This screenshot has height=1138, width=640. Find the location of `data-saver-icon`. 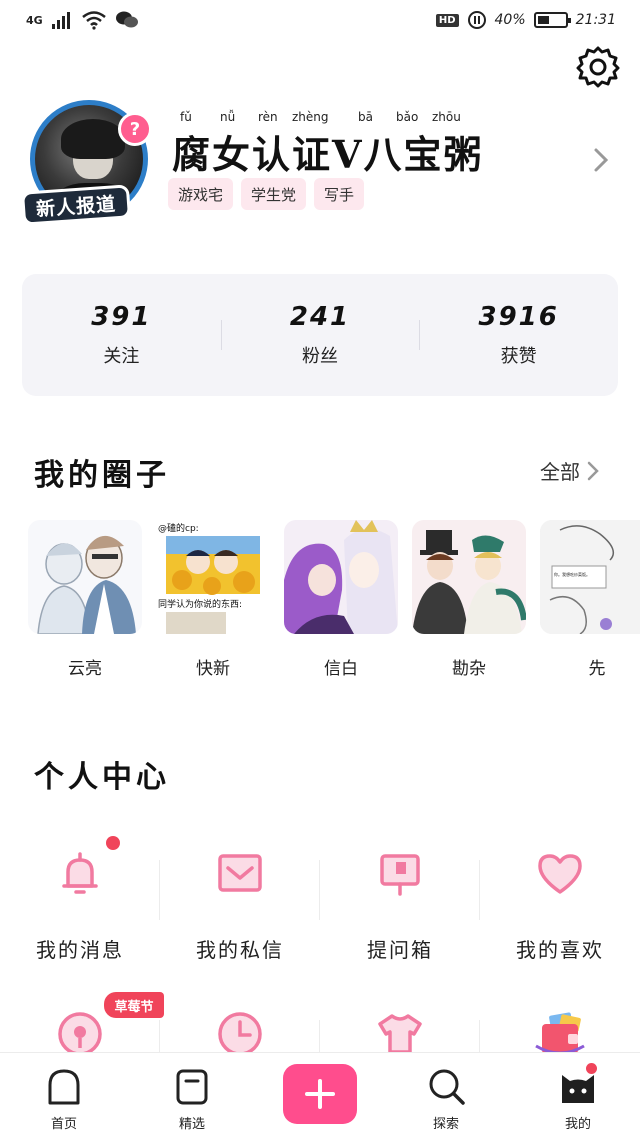

data-saver-icon is located at coordinates (476, 20).